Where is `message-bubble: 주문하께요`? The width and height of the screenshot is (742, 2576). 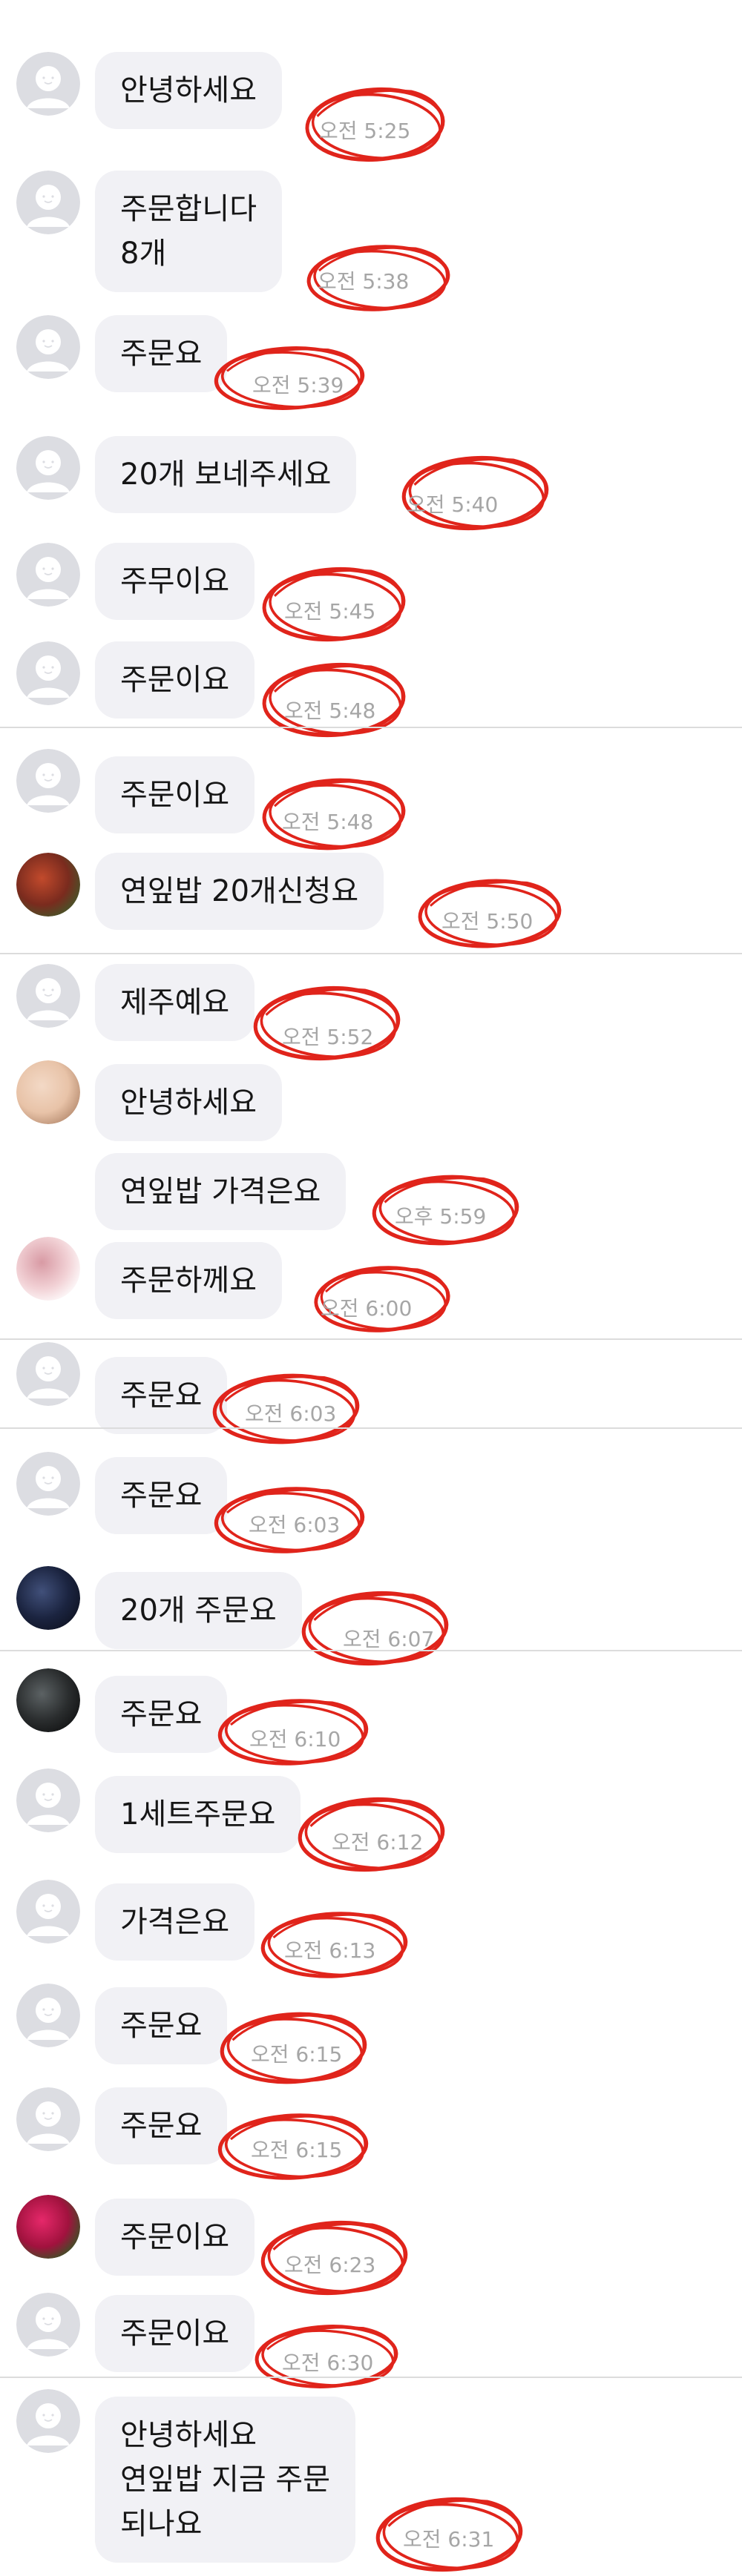 message-bubble: 주문하께요 is located at coordinates (188, 1280).